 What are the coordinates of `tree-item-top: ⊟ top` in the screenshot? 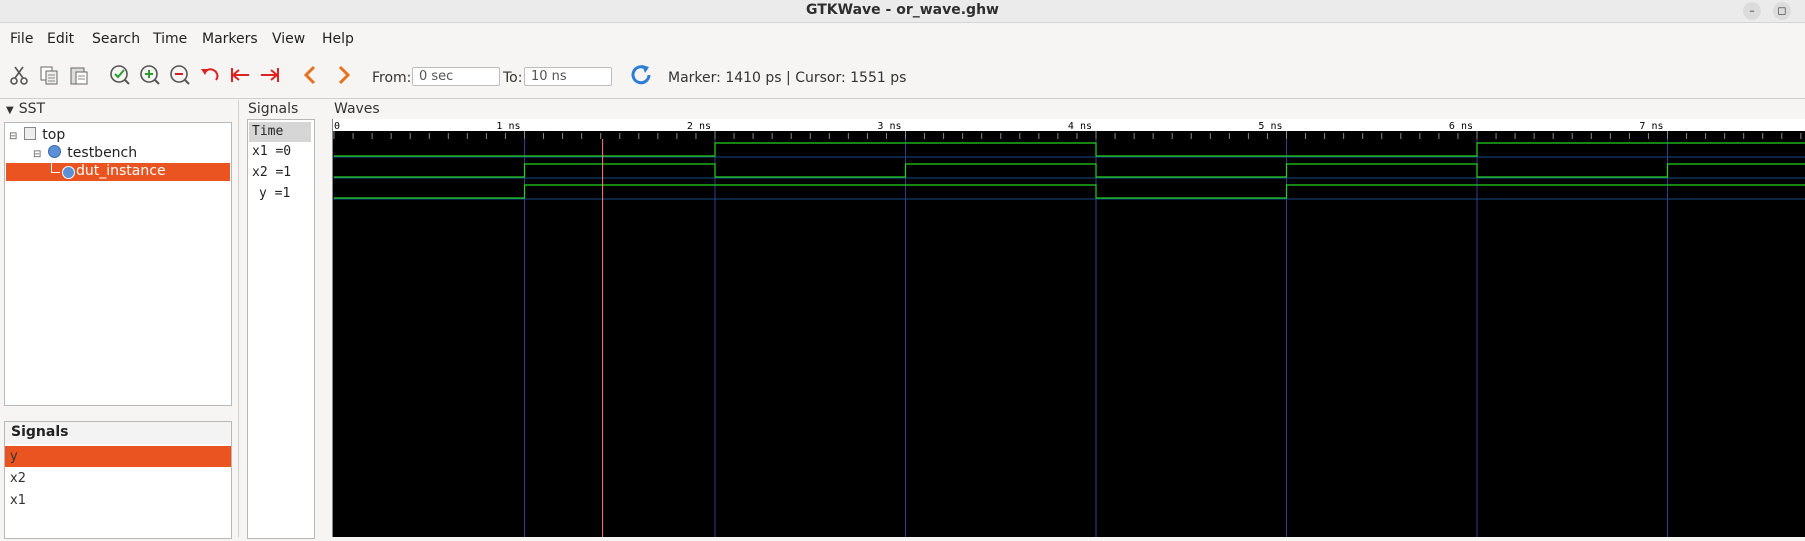 It's located at (37, 135).